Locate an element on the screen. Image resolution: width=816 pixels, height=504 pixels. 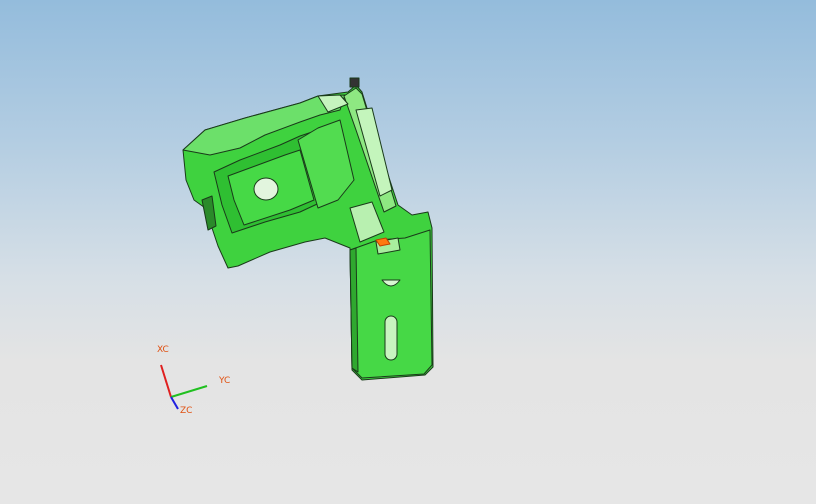
zc-label: ZC is located at coordinates (186, 411).